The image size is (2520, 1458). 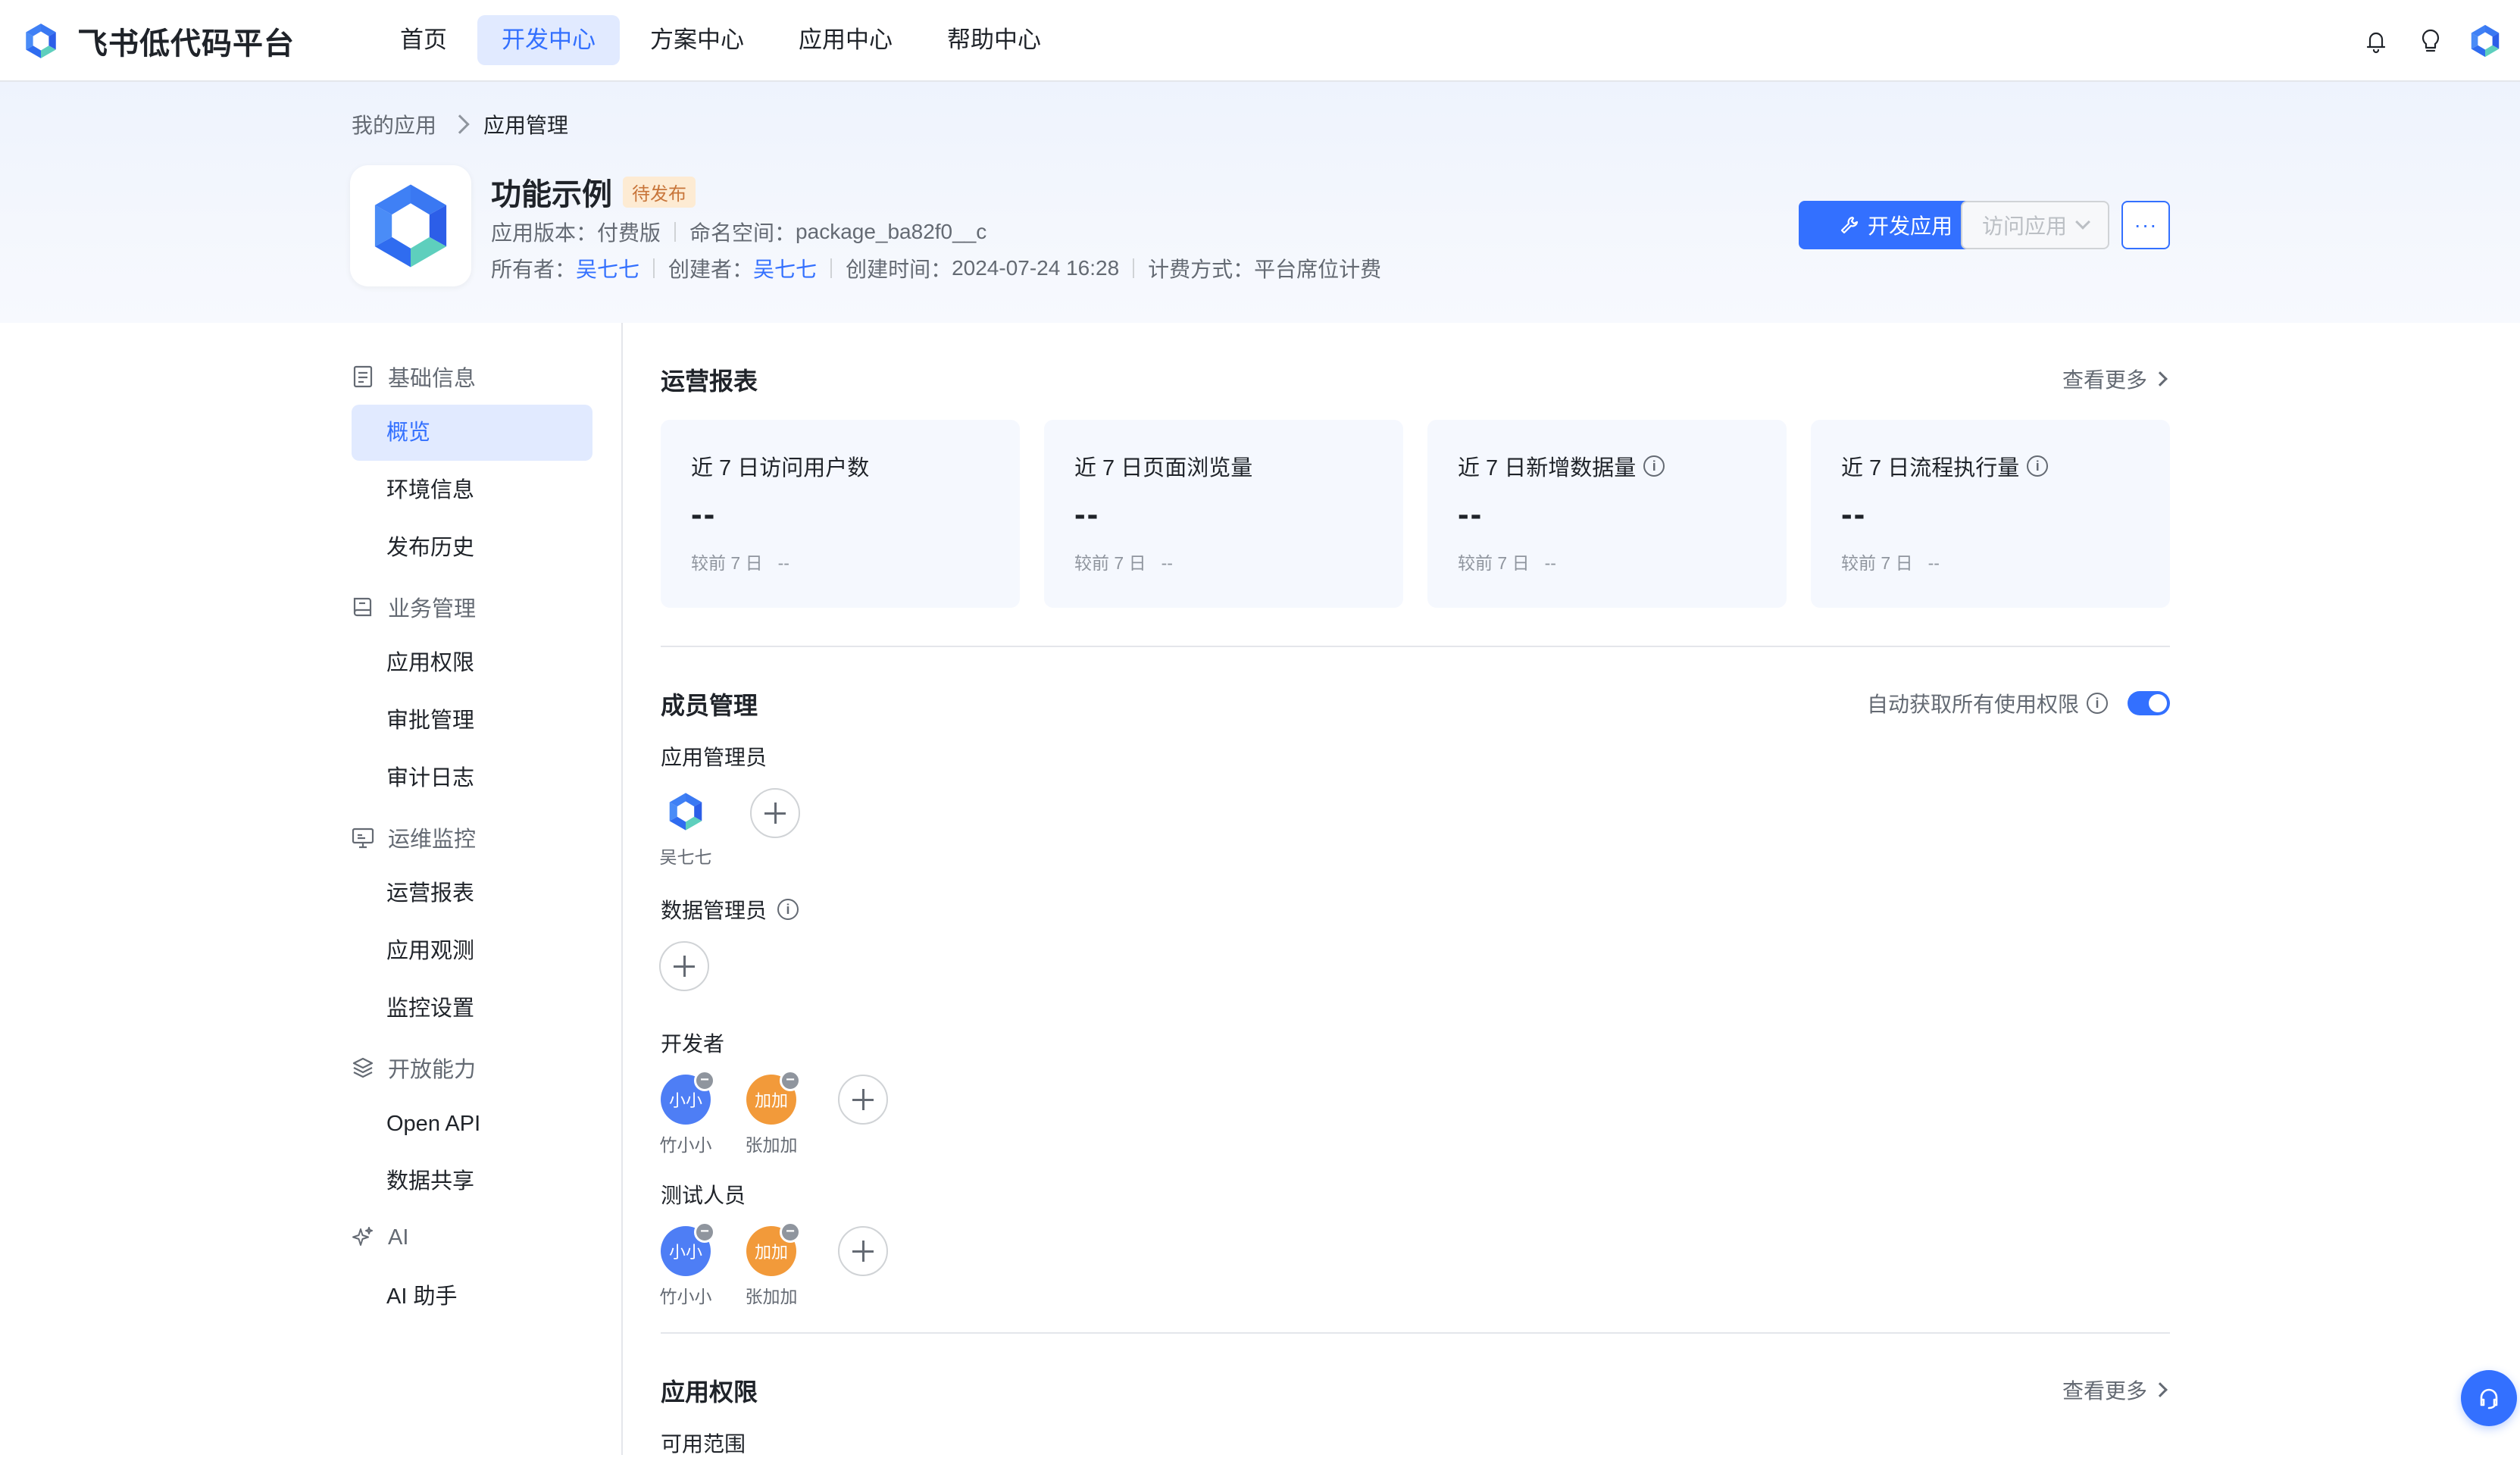 I want to click on sidebar-item-data-sharing: 数据共享, so click(x=472, y=1181).